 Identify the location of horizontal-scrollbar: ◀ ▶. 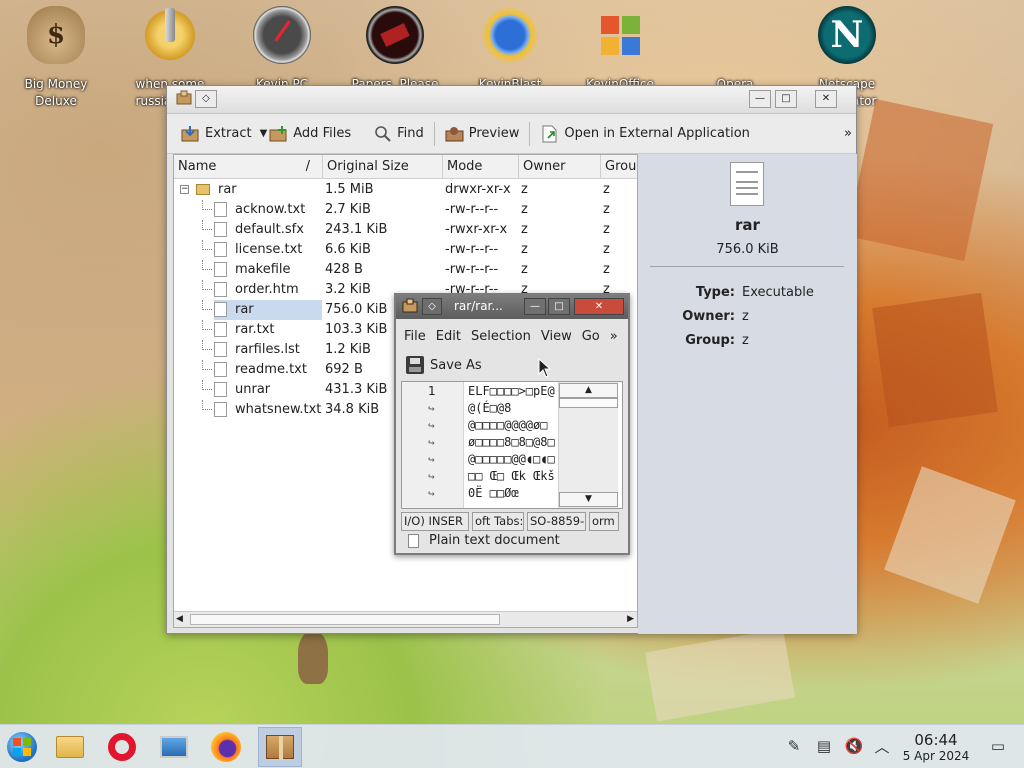
(405, 619).